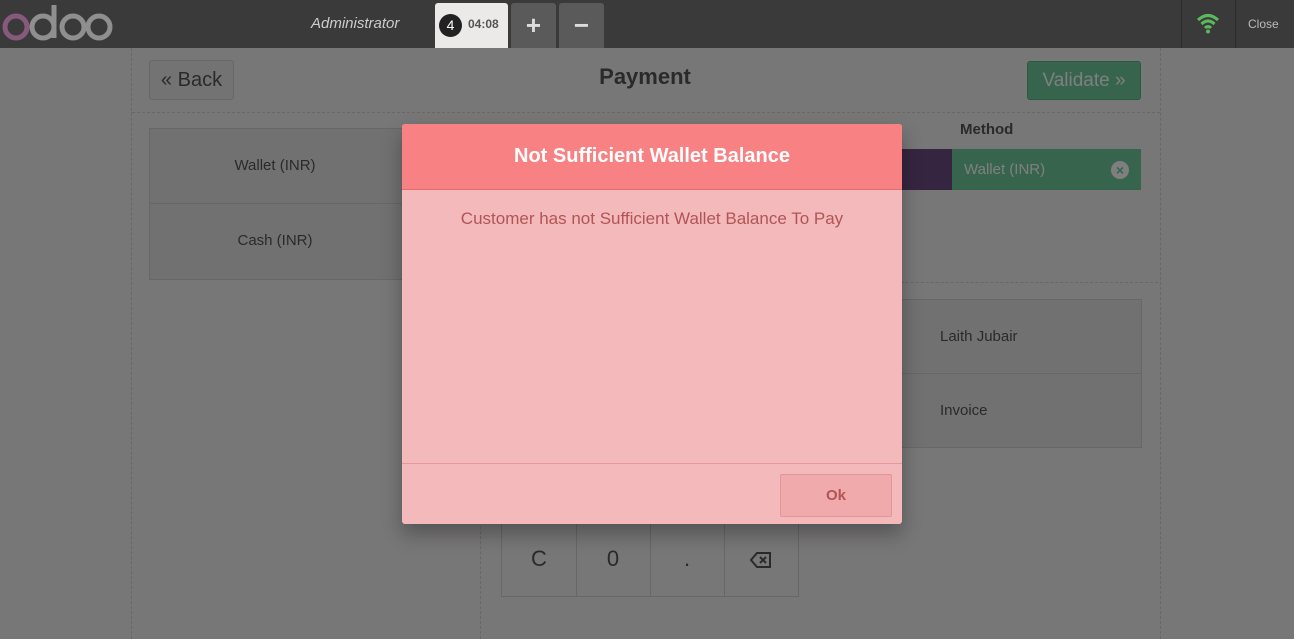 Image resolution: width=1294 pixels, height=639 pixels. I want to click on connection-status, so click(1208, 24).